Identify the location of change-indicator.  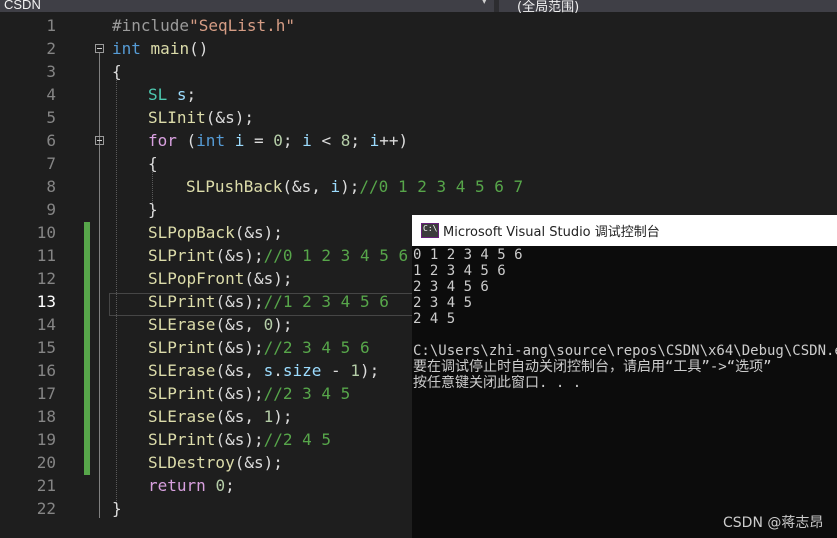
(87, 348).